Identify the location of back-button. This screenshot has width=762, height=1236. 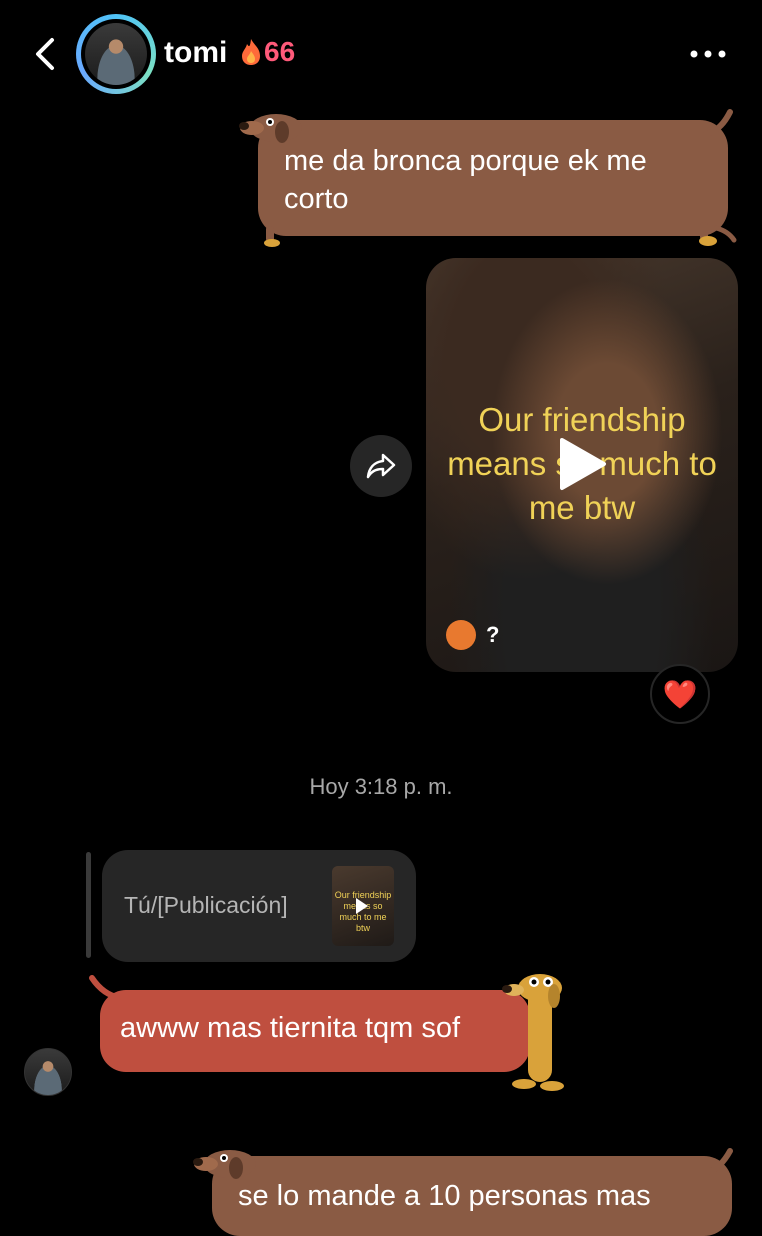
(46, 54).